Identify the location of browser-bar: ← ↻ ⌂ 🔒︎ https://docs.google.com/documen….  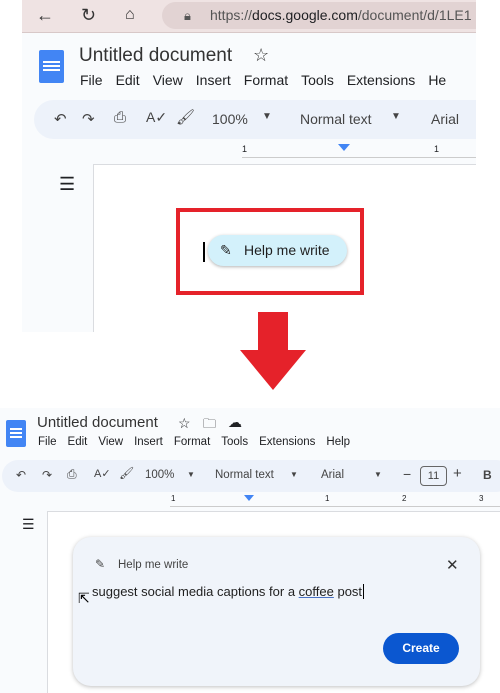
(249, 16).